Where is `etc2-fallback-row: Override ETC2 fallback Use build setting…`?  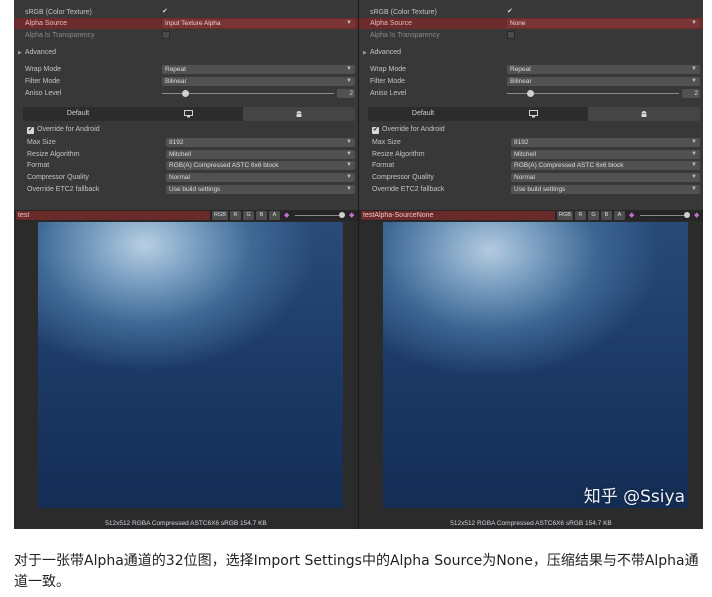 etc2-fallback-row: Override ETC2 fallback Use build setting… is located at coordinates (531, 189).